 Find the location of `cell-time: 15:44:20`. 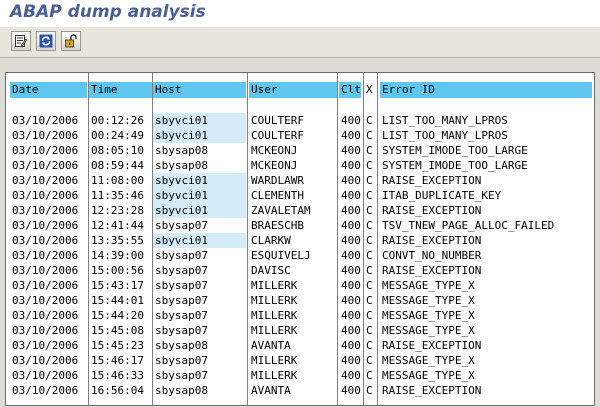

cell-time: 15:44:20 is located at coordinates (117, 315).